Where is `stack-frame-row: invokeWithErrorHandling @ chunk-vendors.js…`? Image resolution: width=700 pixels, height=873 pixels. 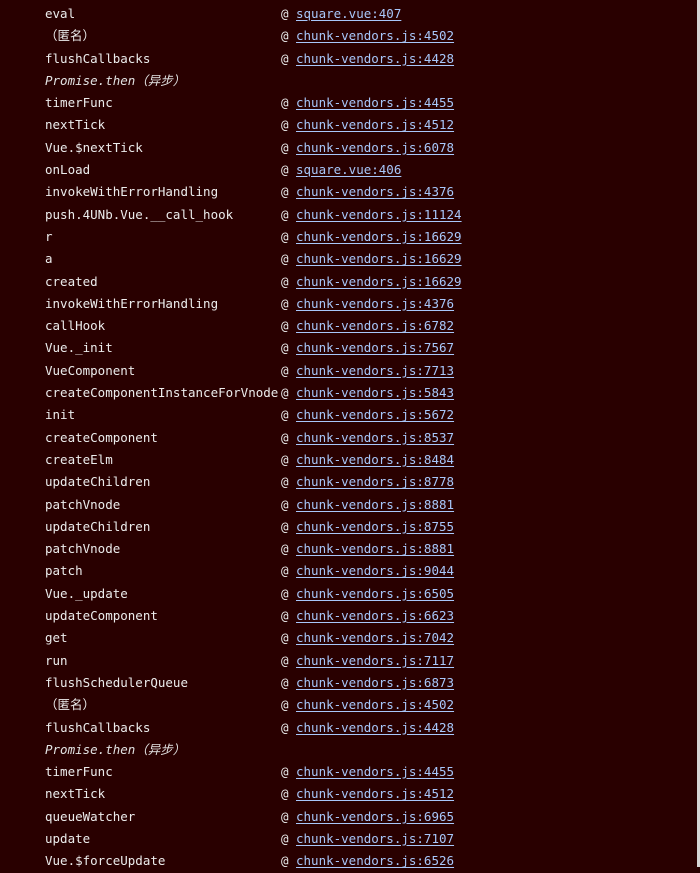 stack-frame-row: invokeWithErrorHandling @ chunk-vendors.js… is located at coordinates (348, 304).